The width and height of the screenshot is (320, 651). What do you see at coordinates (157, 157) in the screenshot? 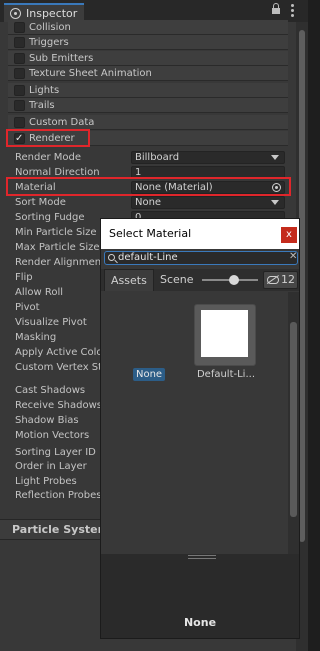
I see `prop-value: Billboard` at bounding box center [157, 157].